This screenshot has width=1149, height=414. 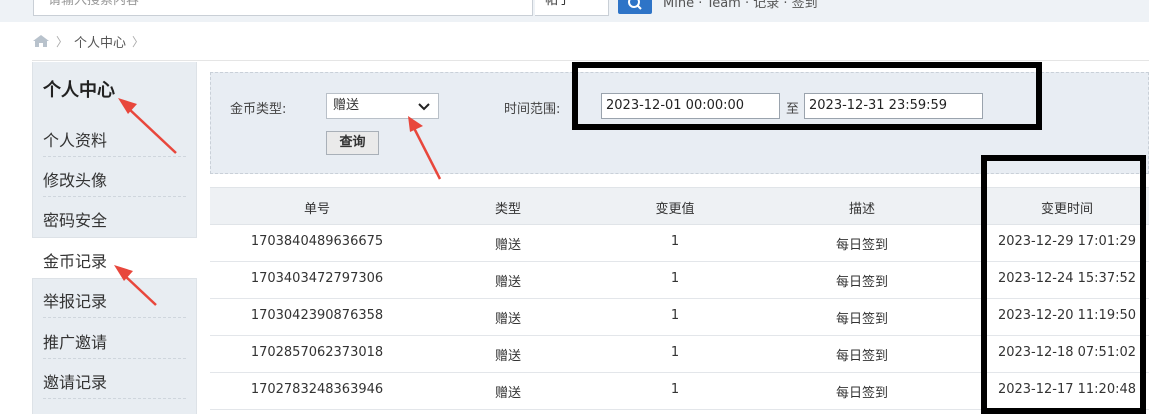 What do you see at coordinates (114, 339) in the screenshot?
I see `sidebar-item-invite: 推广邀请` at bounding box center [114, 339].